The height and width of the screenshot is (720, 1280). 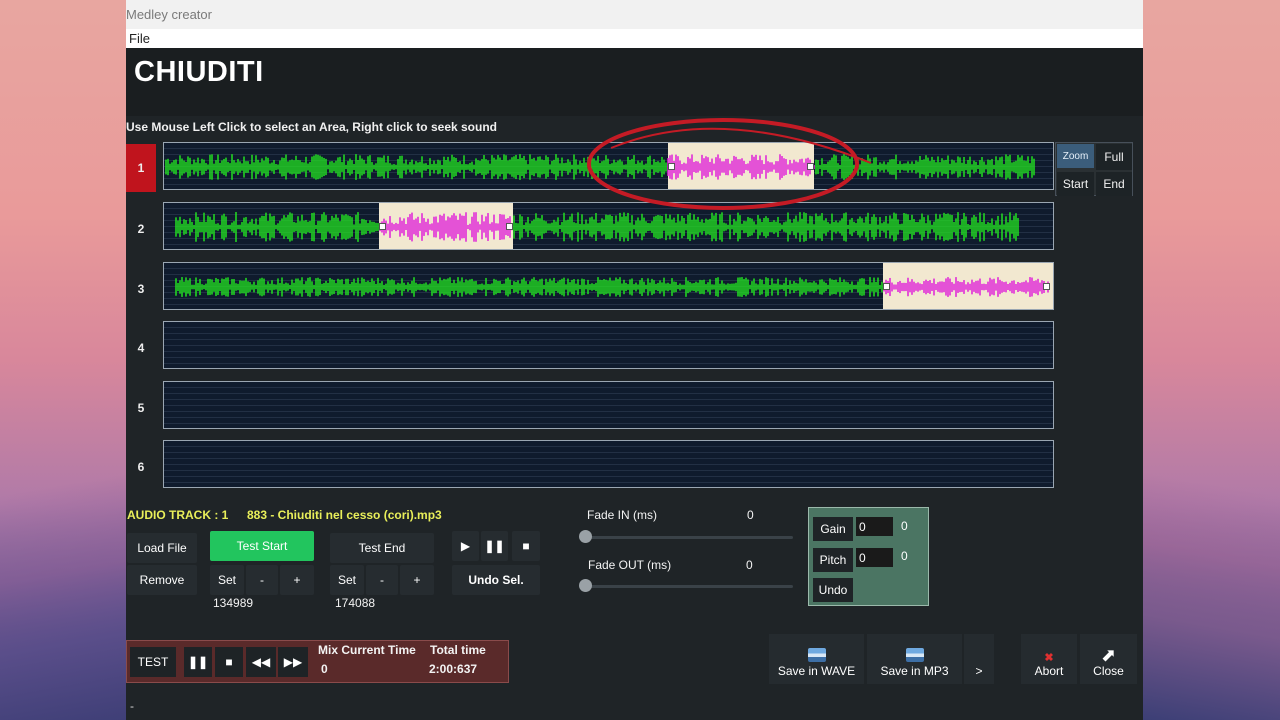 What do you see at coordinates (979, 671) in the screenshot?
I see `more-options-label: >` at bounding box center [979, 671].